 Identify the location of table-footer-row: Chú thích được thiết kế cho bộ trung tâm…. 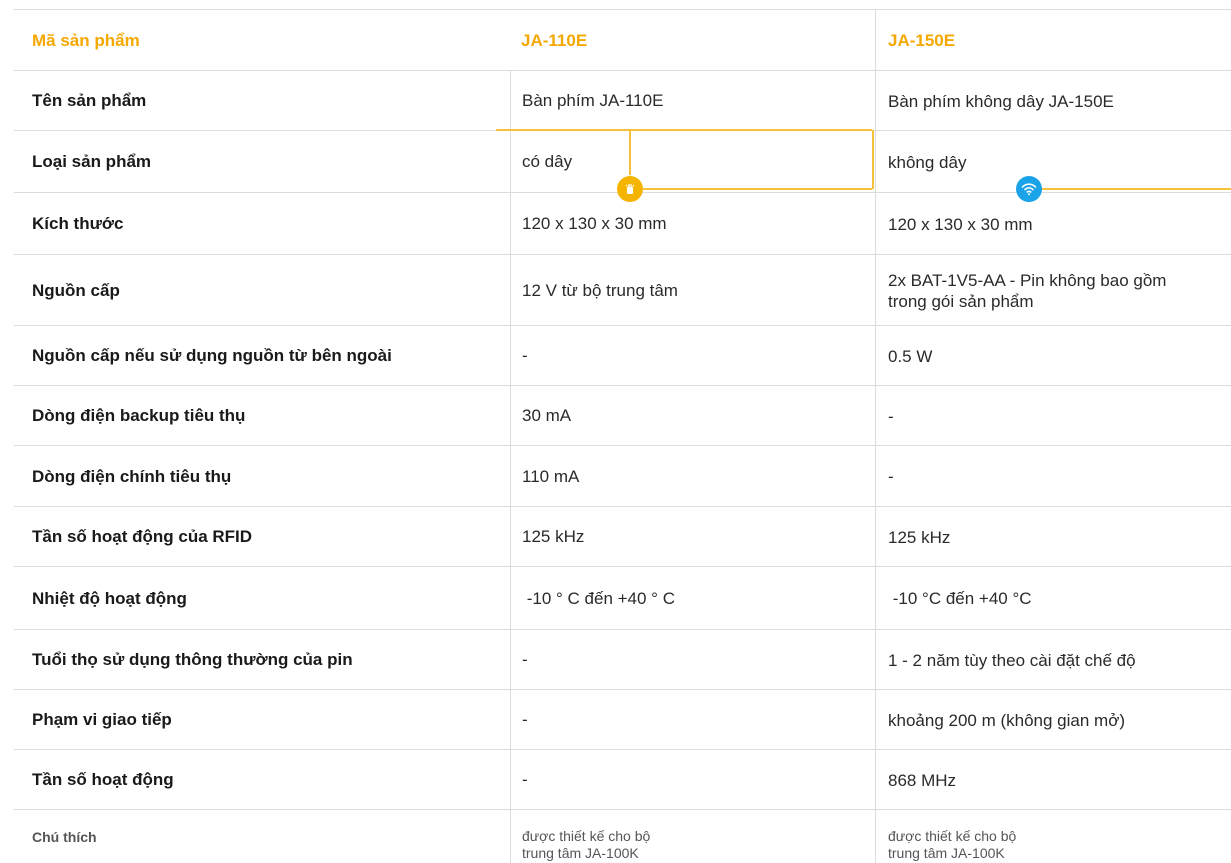
(622, 836).